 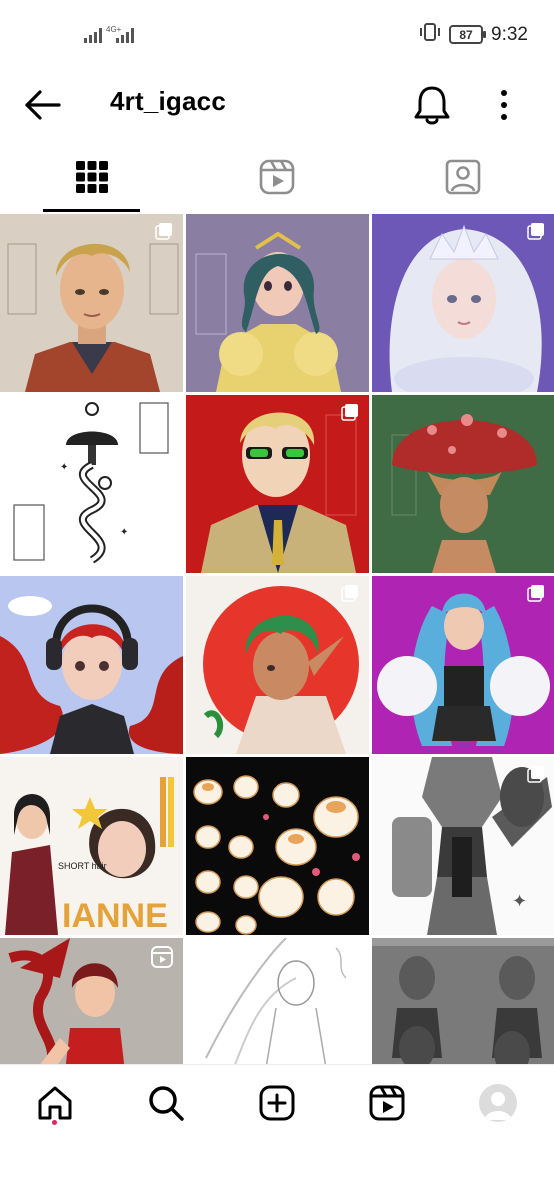 What do you see at coordinates (430, 34) in the screenshot?
I see `vibrate-icon` at bounding box center [430, 34].